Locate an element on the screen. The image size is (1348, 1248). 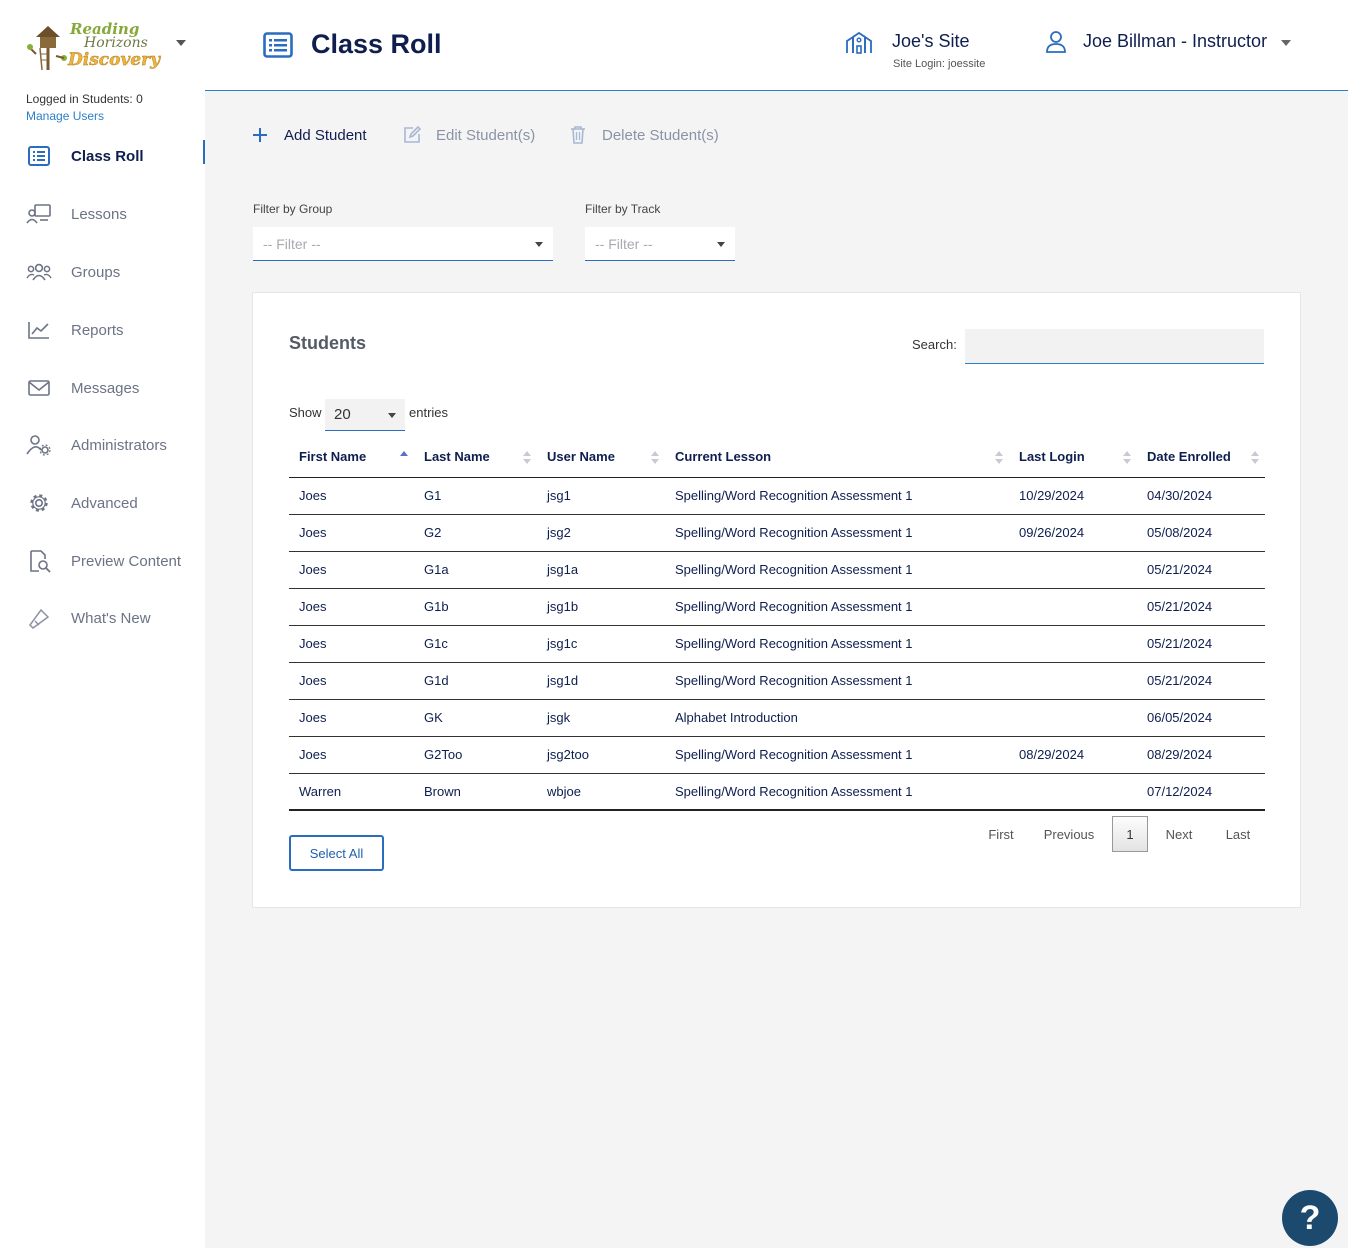
filter-track-select: -- Filter -- is located at coordinates (660, 244).